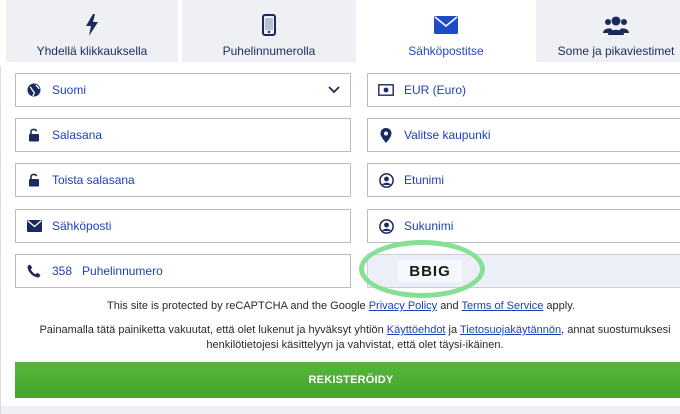 The height and width of the screenshot is (414, 680). I want to click on terms-link: Käyttöehdot, so click(416, 330).